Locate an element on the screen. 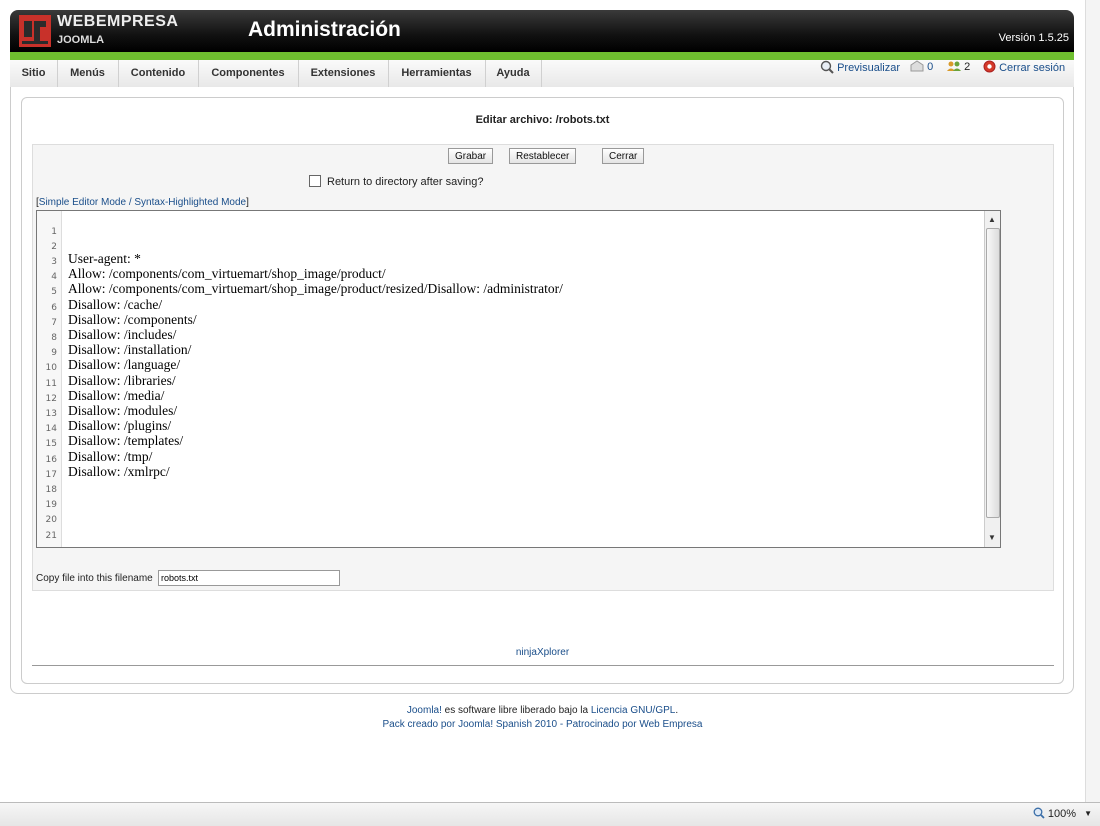 The width and height of the screenshot is (1100, 826). line-number: 12 is located at coordinates (51, 399).